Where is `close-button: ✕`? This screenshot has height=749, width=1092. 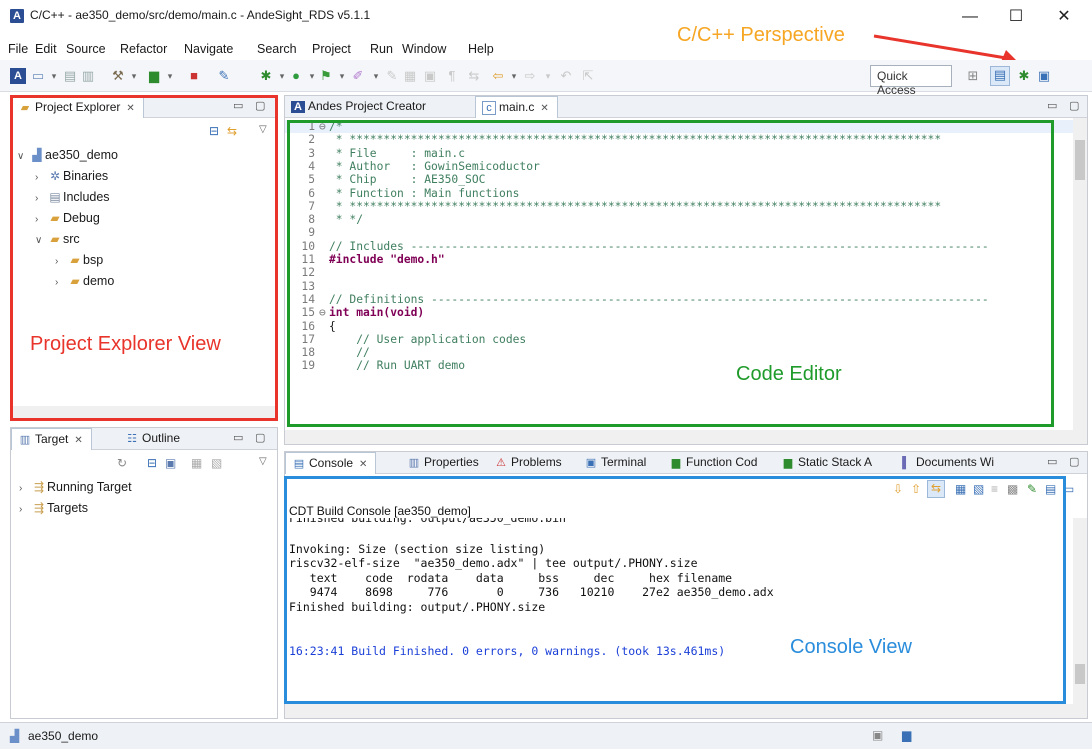
close-button: ✕ is located at coordinates (1064, 17).